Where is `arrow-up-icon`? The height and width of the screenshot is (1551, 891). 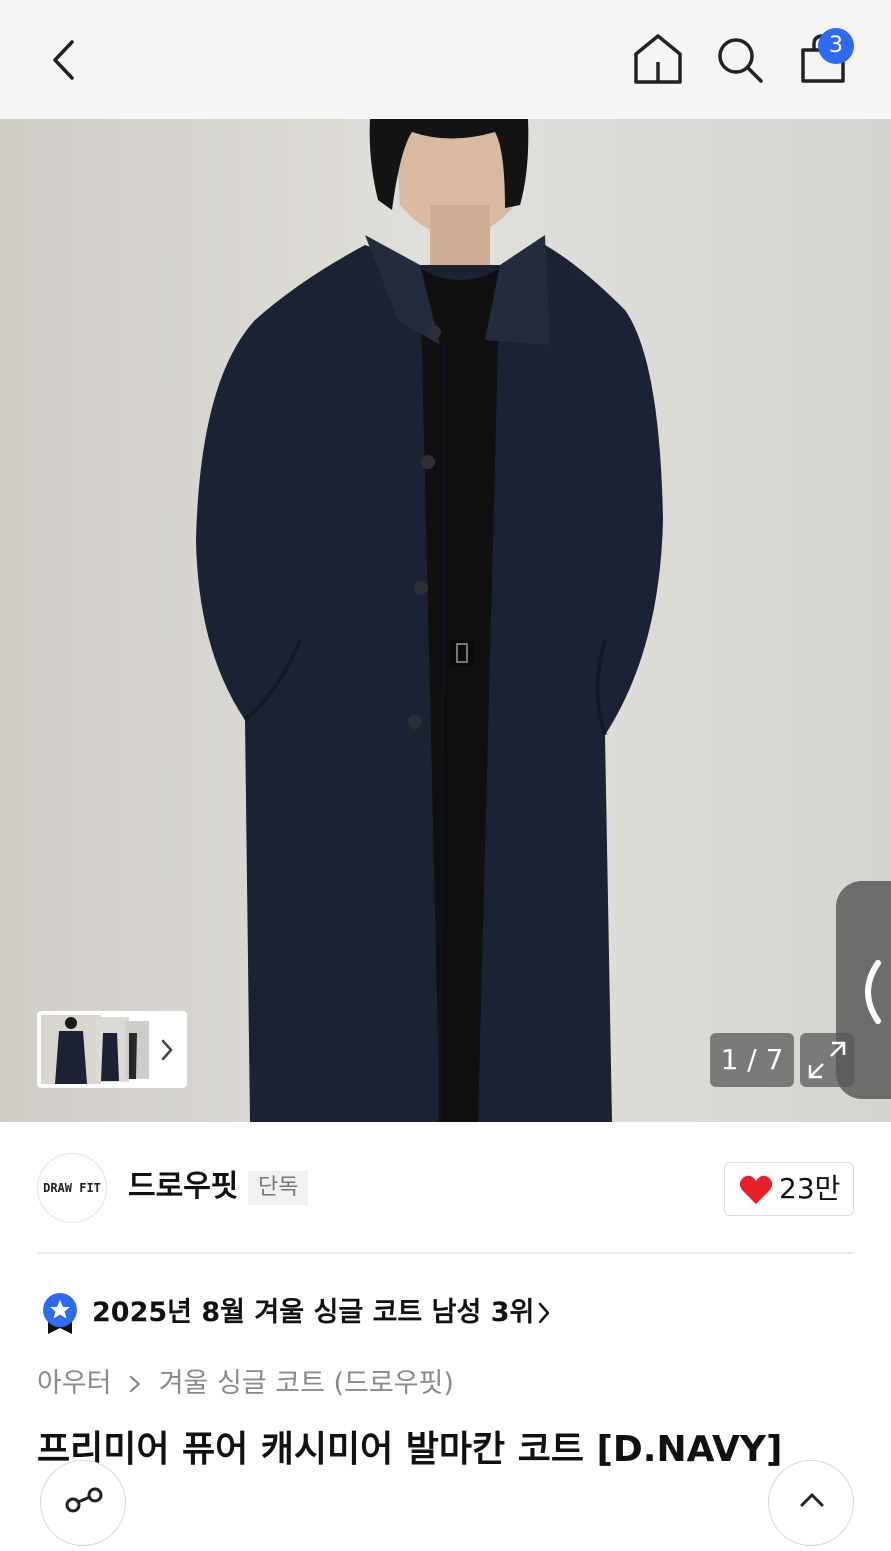
arrow-up-icon is located at coordinates (812, 1500).